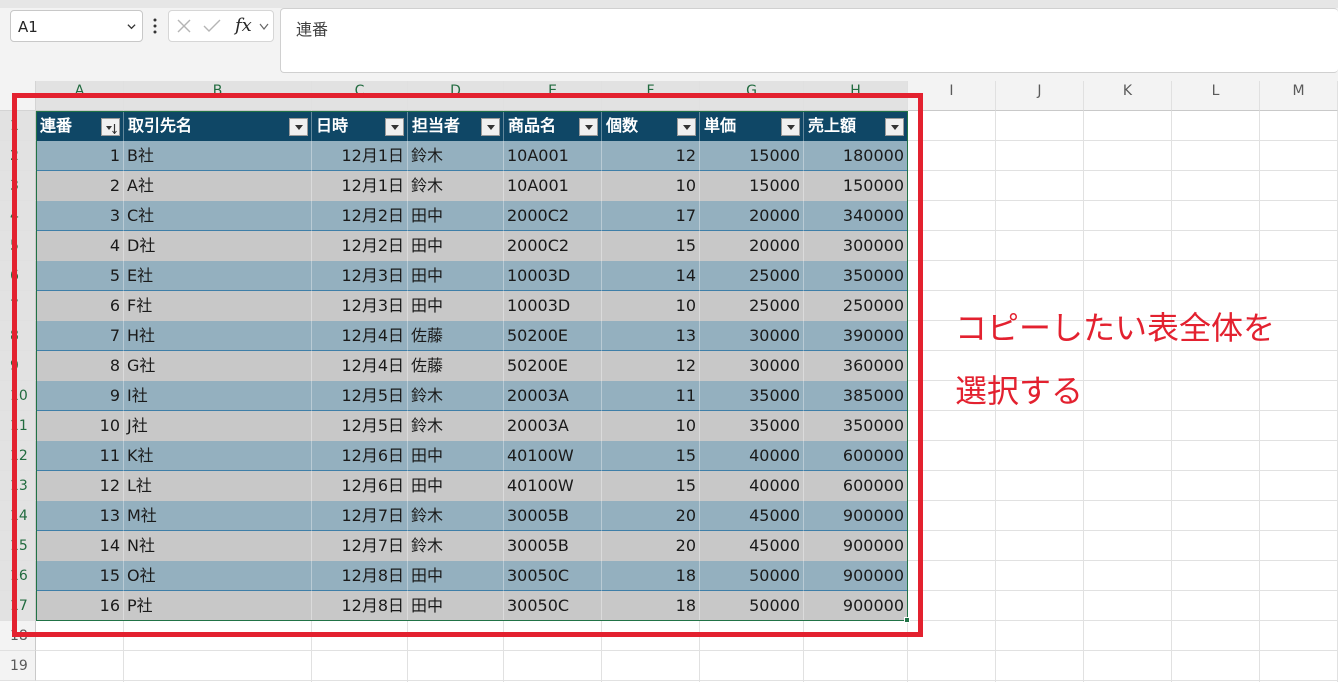  Describe the element at coordinates (18, 546) in the screenshot. I see `row-header-15: 15` at that location.